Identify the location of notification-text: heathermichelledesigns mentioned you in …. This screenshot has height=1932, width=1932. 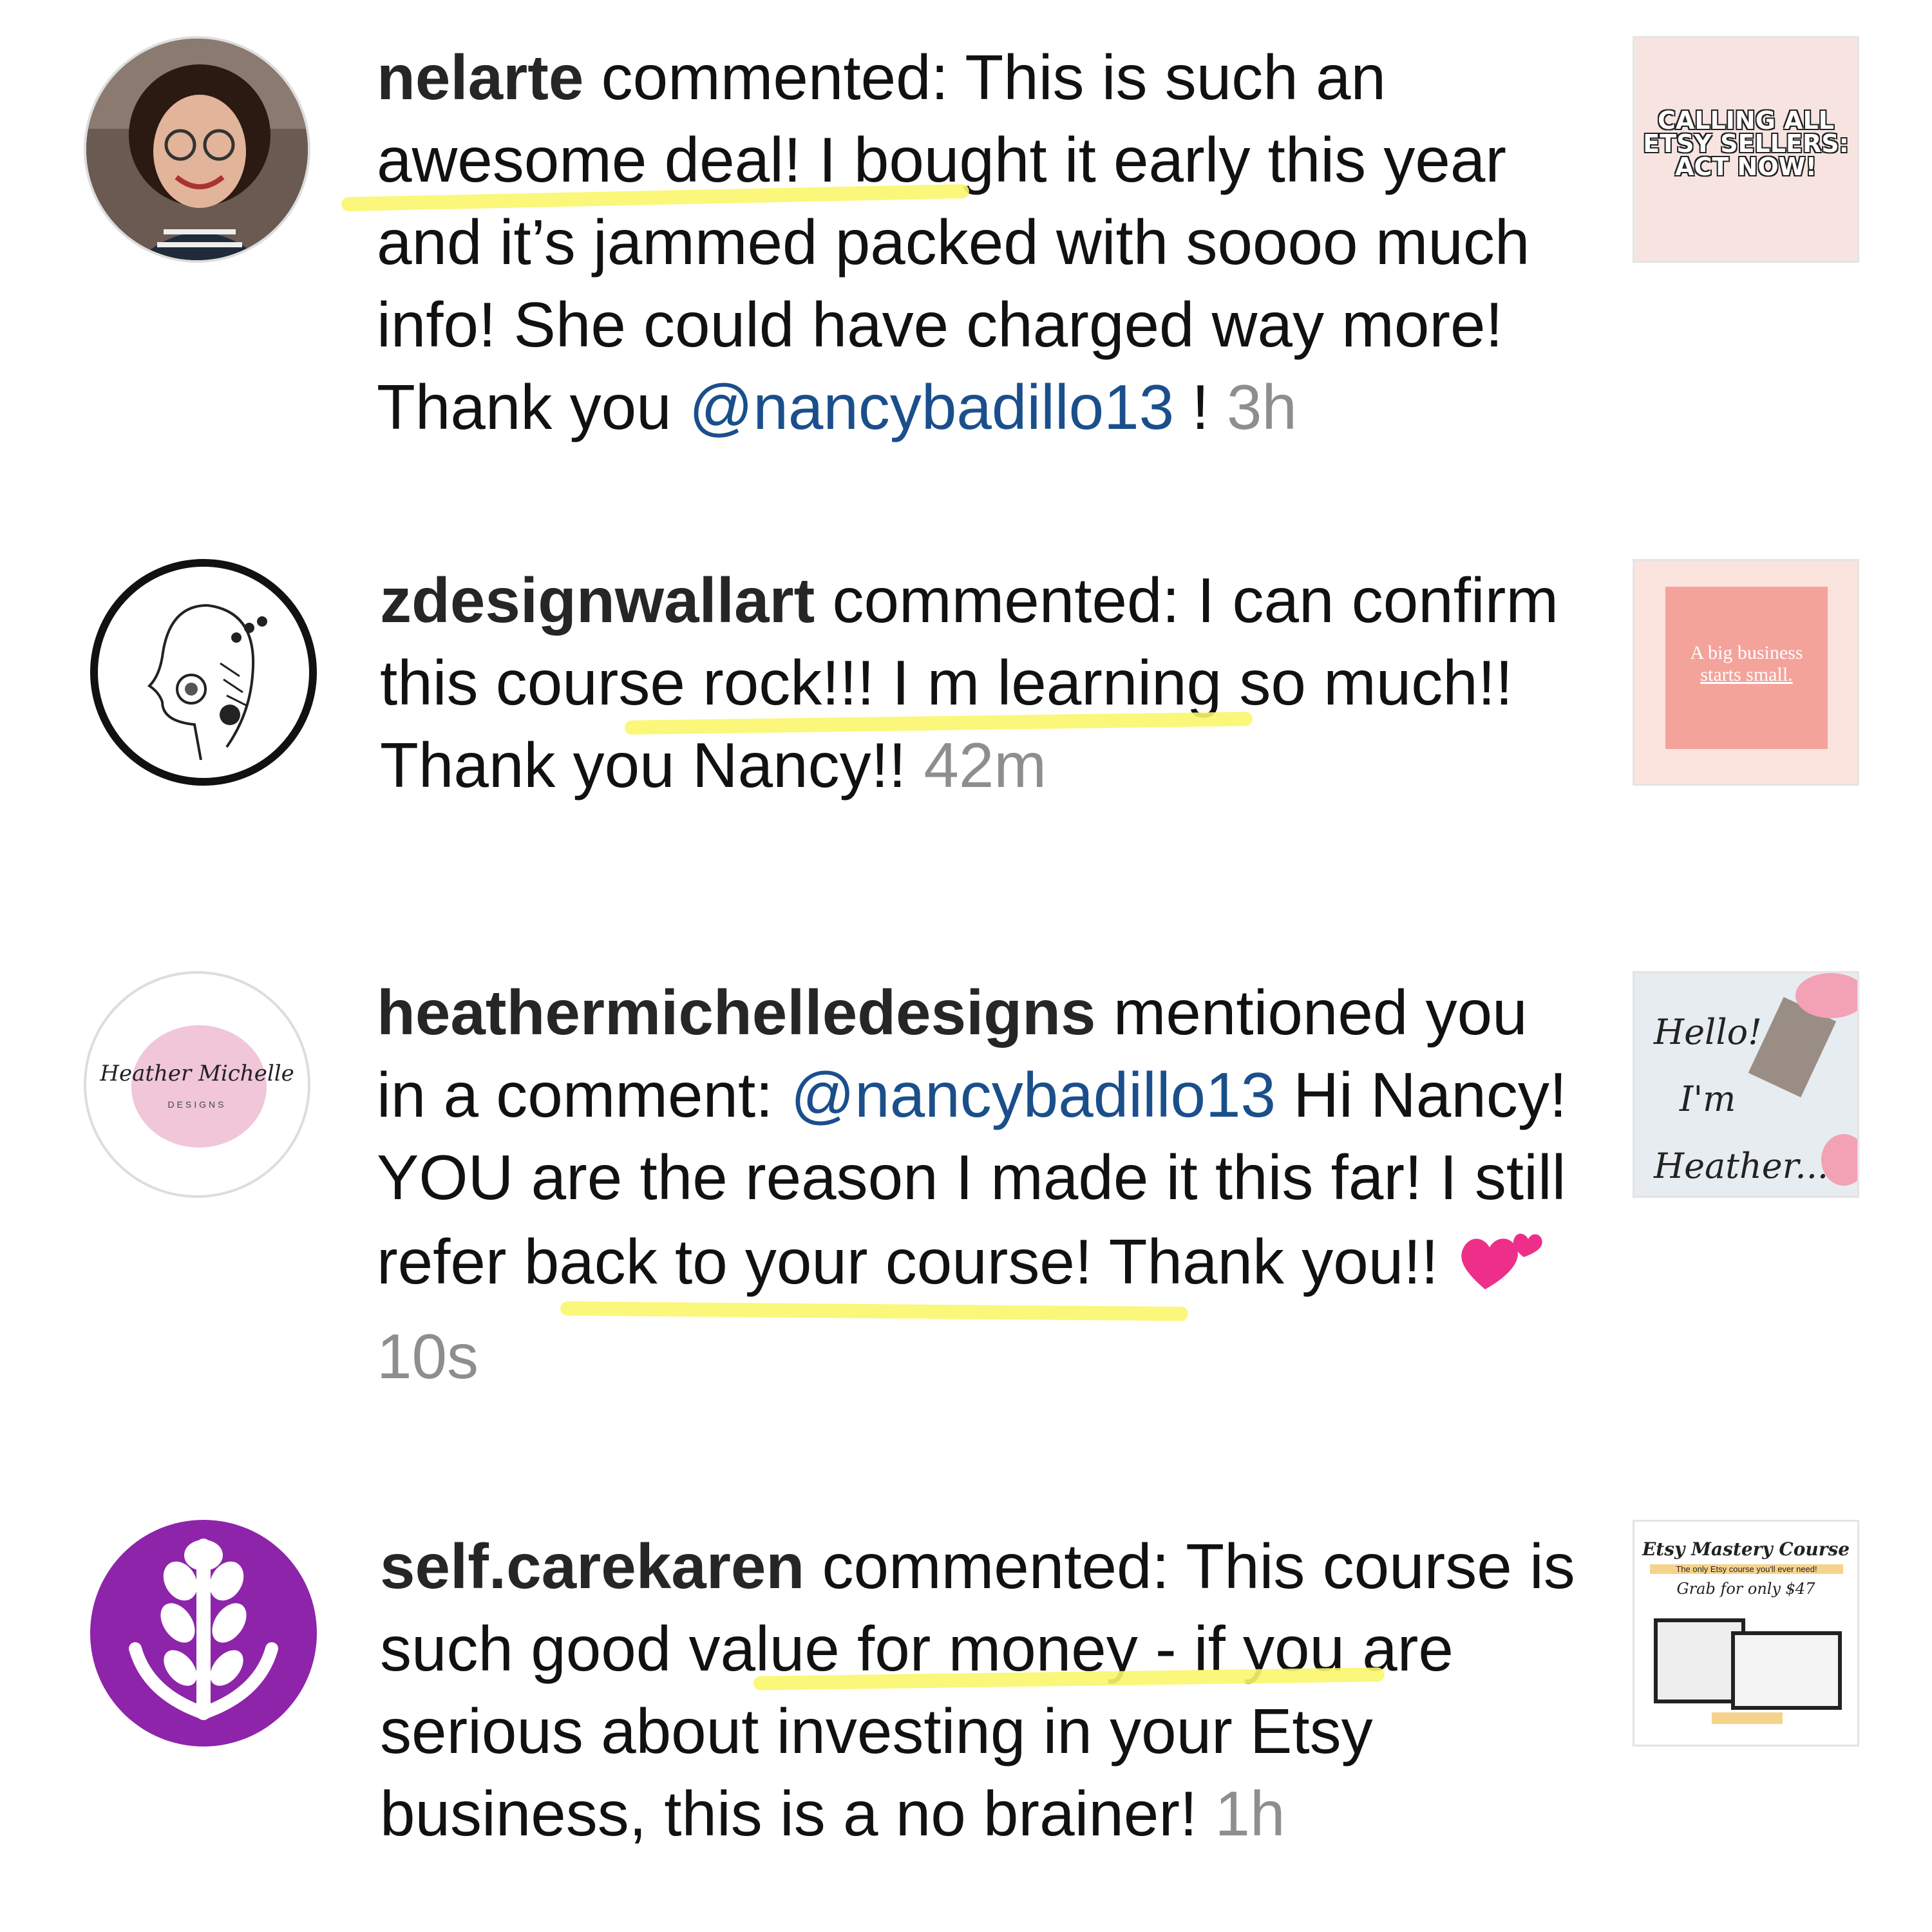
(982, 1184).